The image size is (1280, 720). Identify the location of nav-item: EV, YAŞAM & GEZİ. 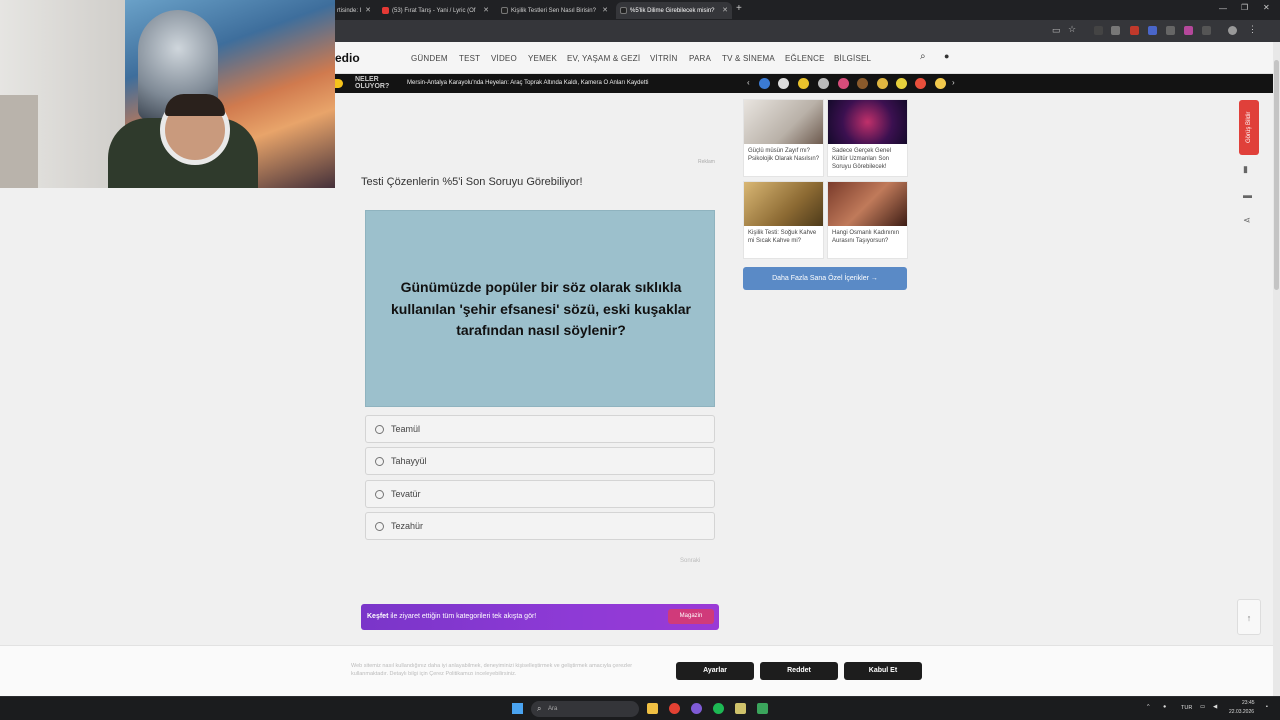
(603, 58).